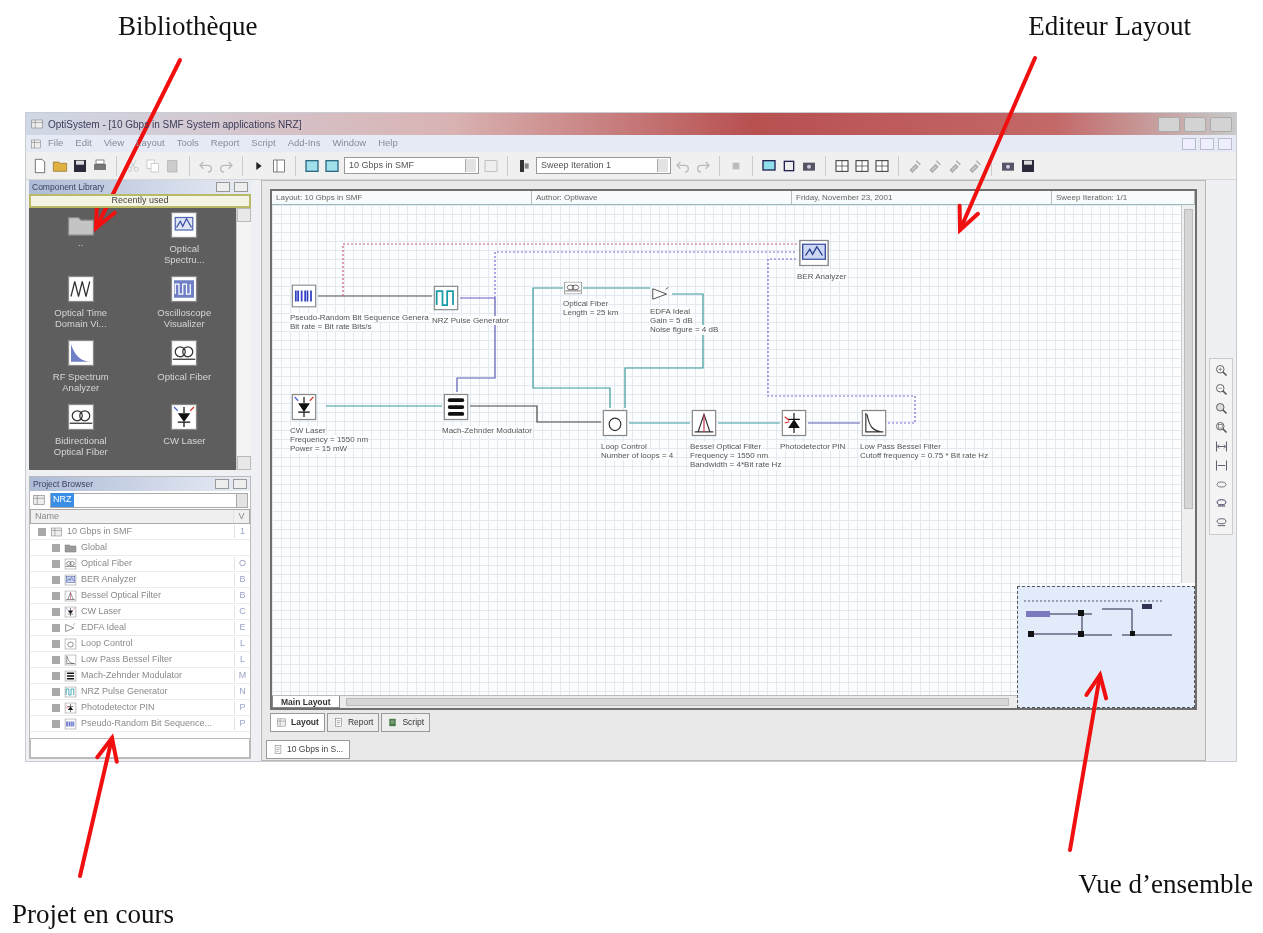 Image resolution: width=1263 pixels, height=933 pixels. Describe the element at coordinates (132, 516) in the screenshot. I see `column-header: Name` at that location.